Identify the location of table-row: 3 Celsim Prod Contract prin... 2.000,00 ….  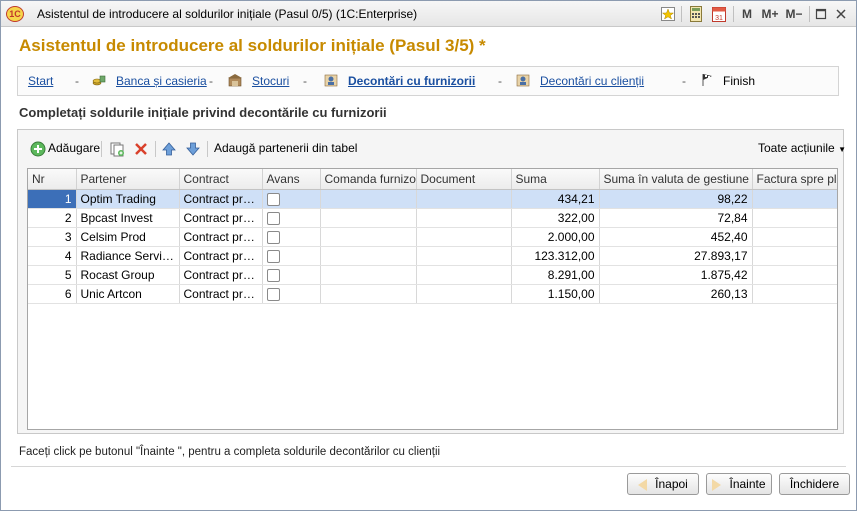
(432, 237).